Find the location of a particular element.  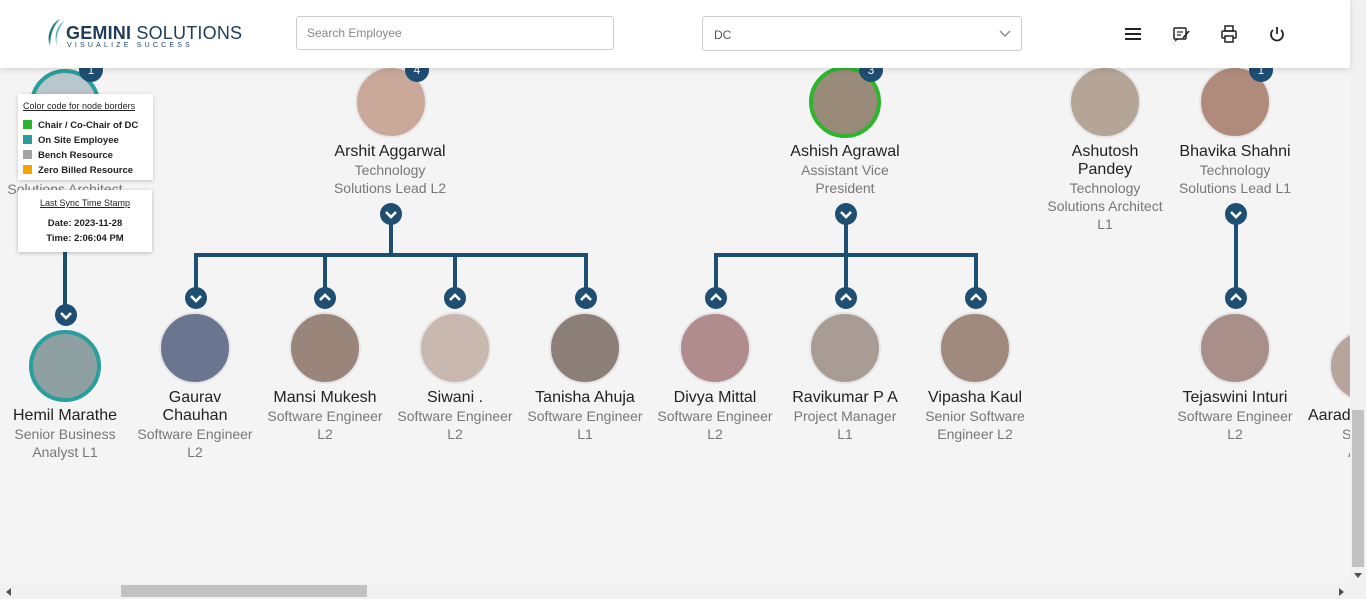

company-logo: GEMINI SOLUTIONS VISUALIZE SUCCESS is located at coordinates (144, 34).